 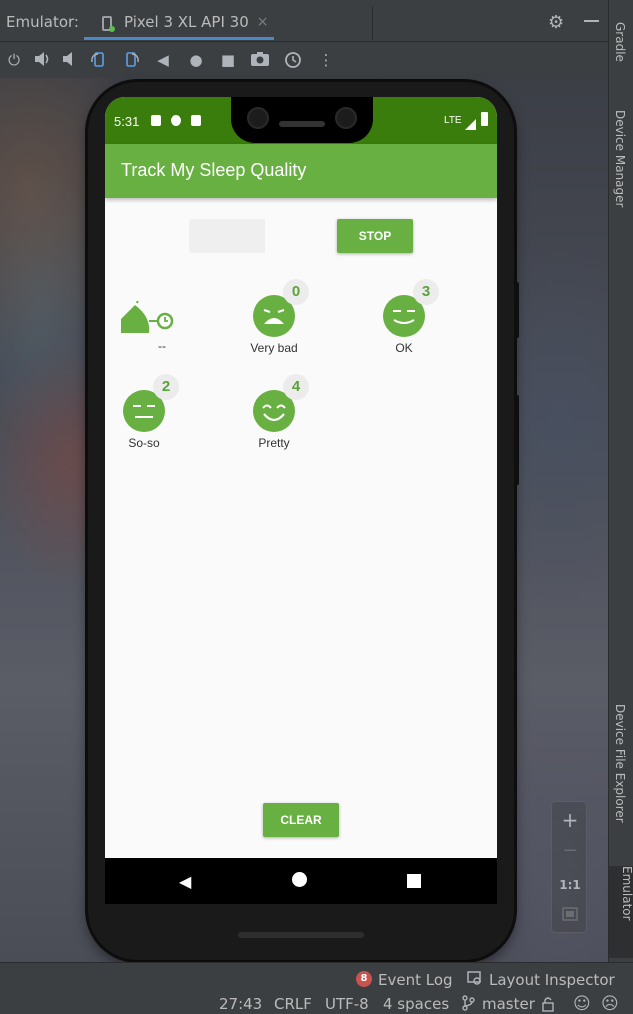 I want to click on camera-notch, so click(x=302, y=120).